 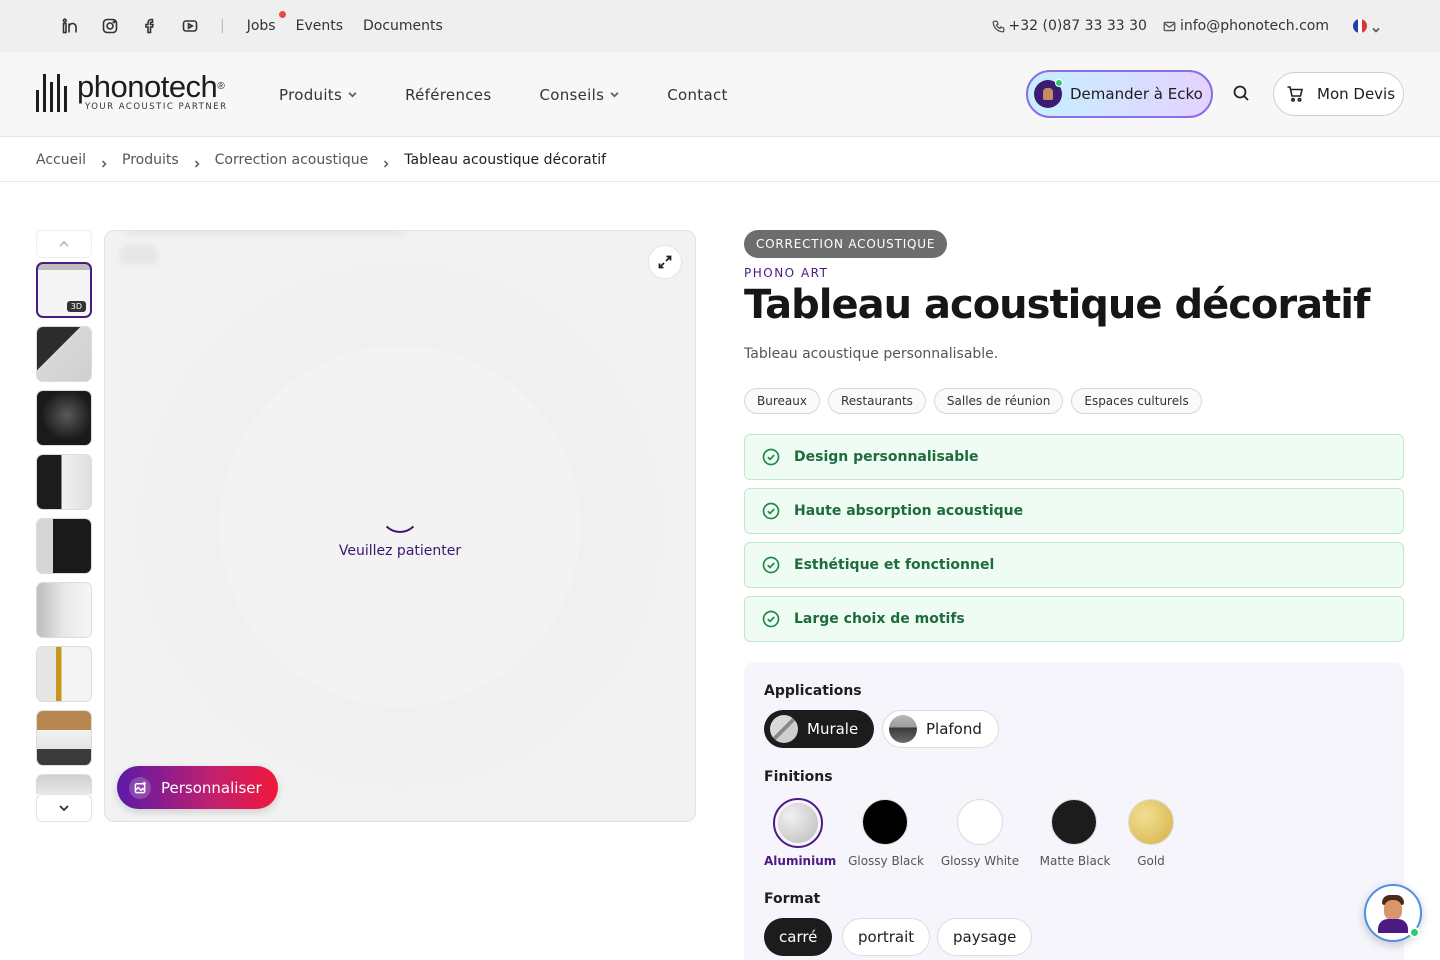 What do you see at coordinates (1069, 26) in the screenshot?
I see `phone-link: +32 (0)87 33 33 30` at bounding box center [1069, 26].